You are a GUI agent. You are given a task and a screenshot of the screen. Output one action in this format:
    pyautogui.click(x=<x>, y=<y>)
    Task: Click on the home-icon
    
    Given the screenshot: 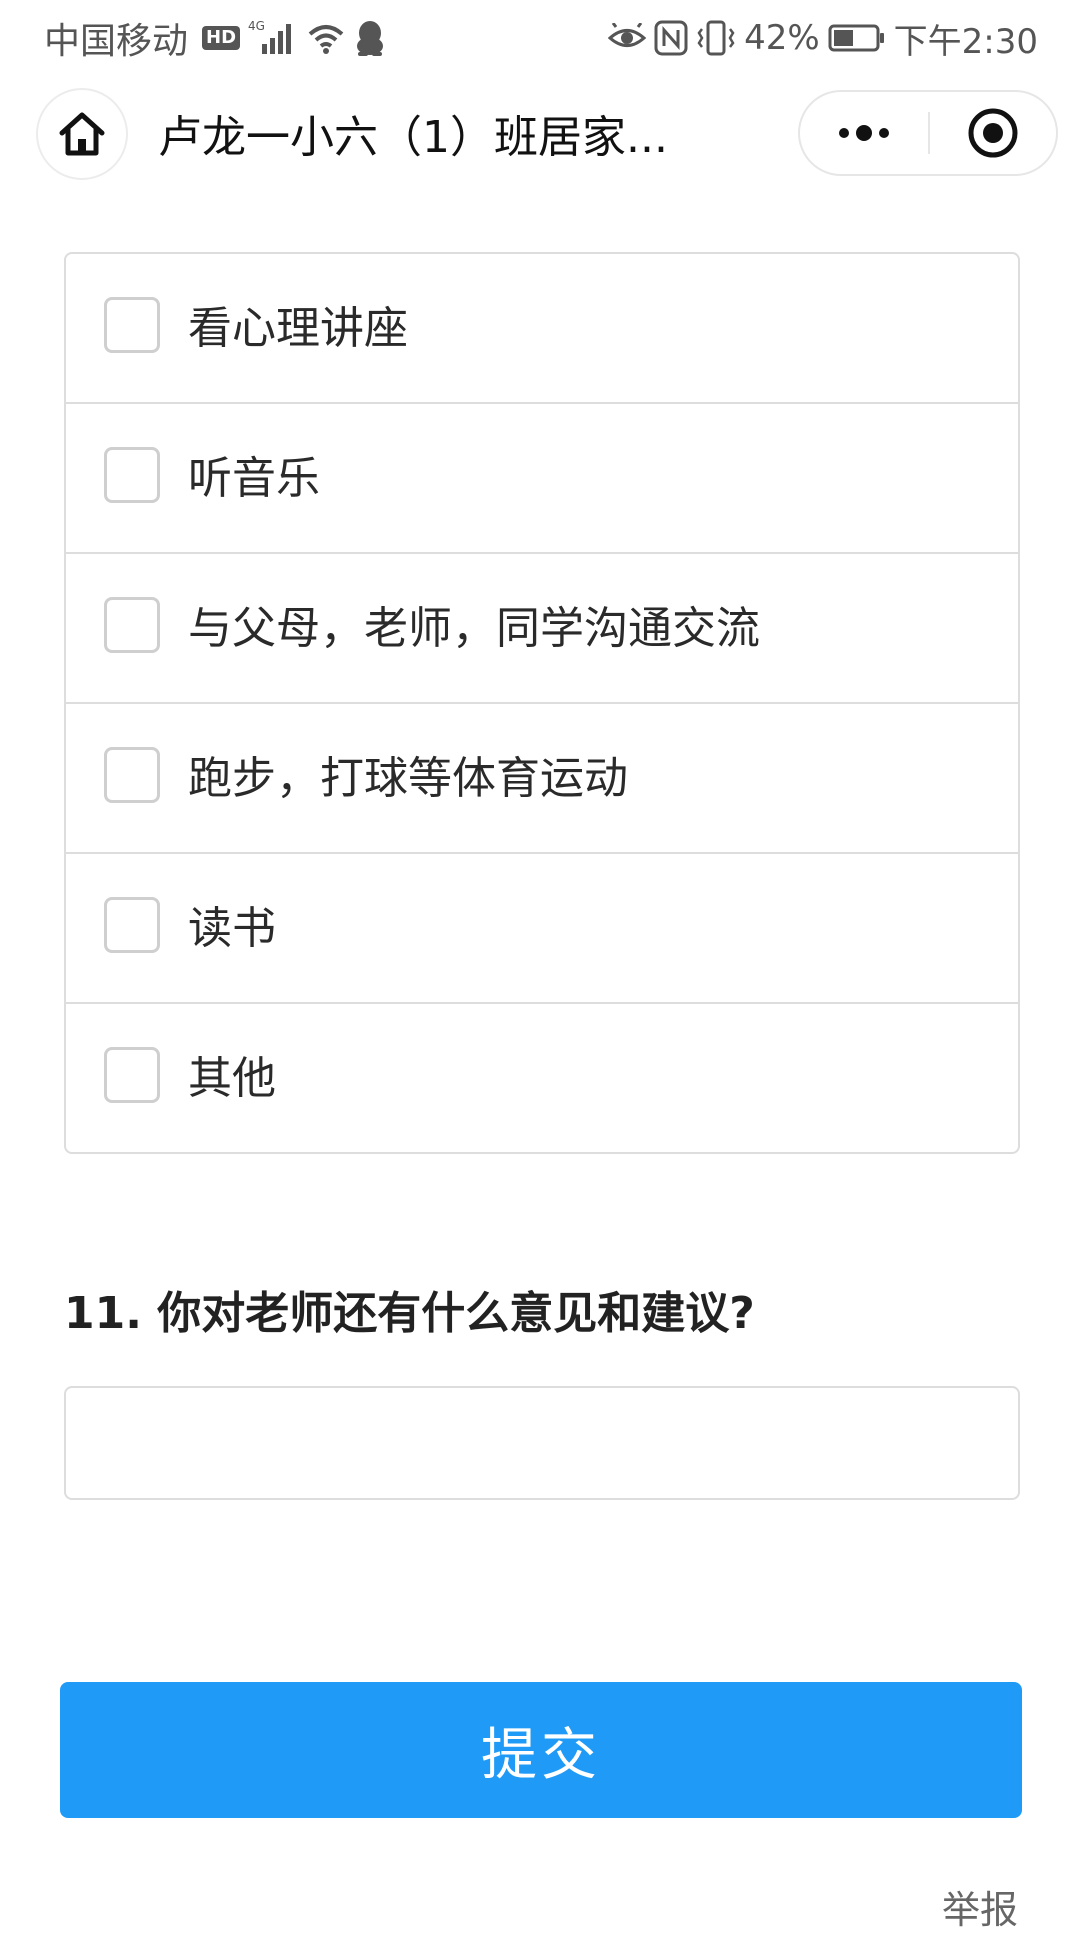 What is the action you would take?
    pyautogui.click(x=82, y=134)
    